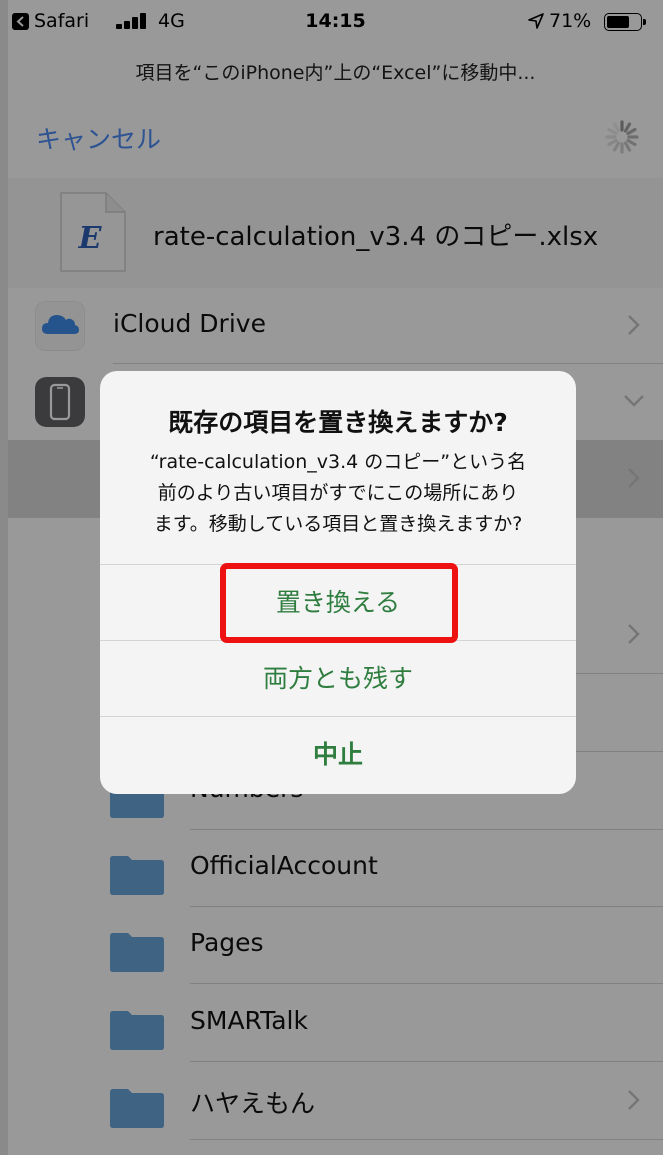  I want to click on alert-message-line: 前のより古い項目がすでにこの場所にあり, so click(338, 493).